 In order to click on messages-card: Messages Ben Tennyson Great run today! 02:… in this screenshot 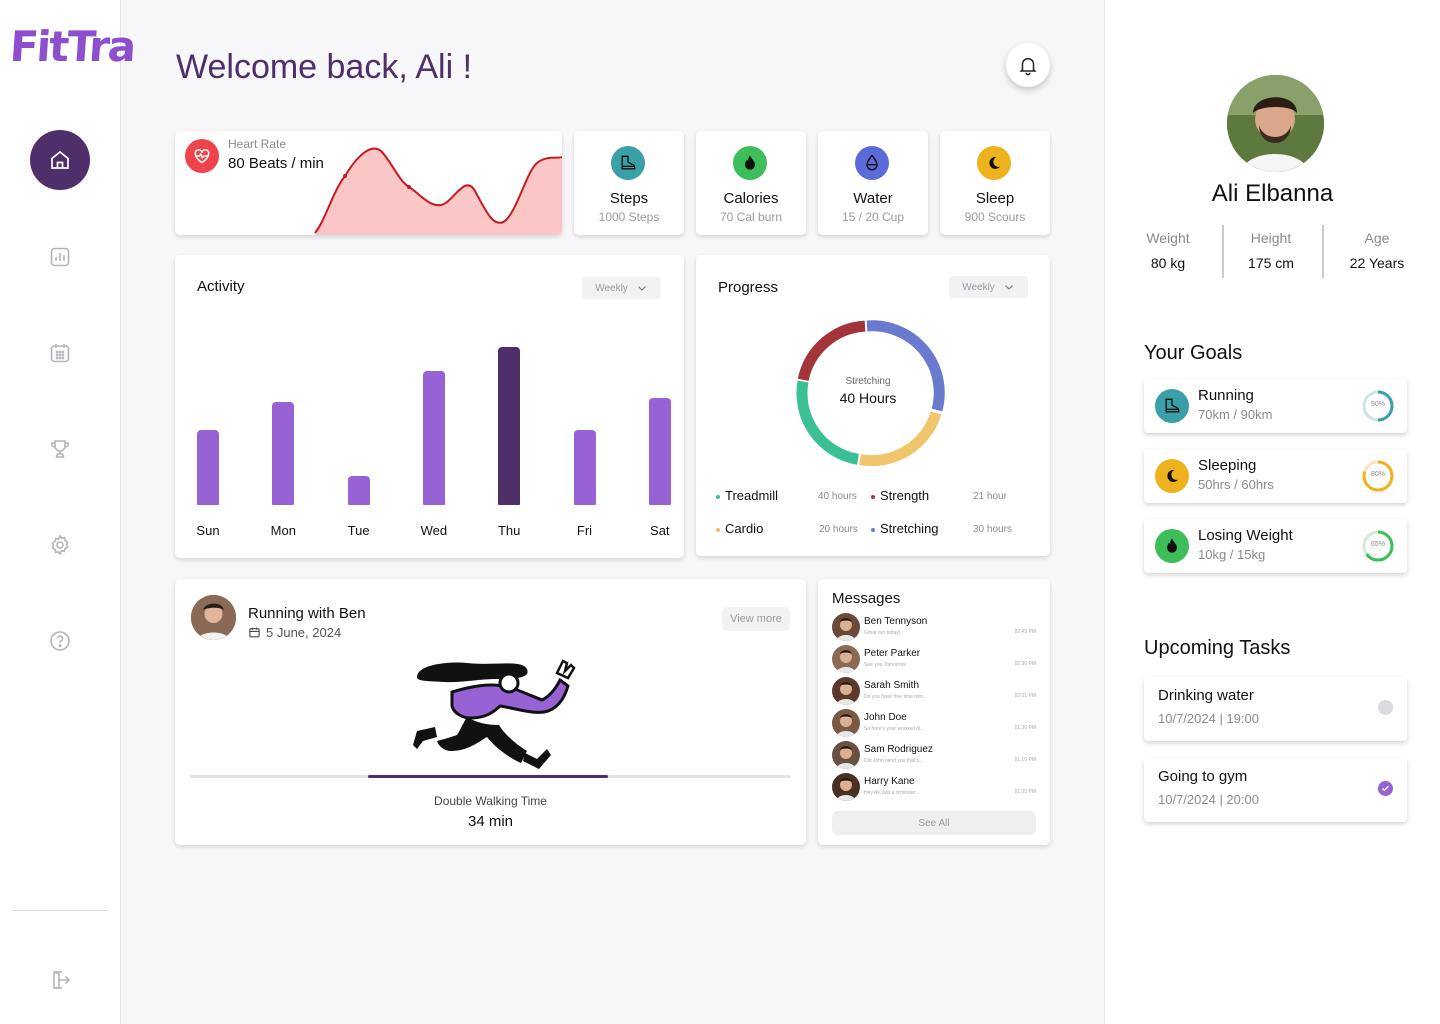, I will do `click(934, 712)`.